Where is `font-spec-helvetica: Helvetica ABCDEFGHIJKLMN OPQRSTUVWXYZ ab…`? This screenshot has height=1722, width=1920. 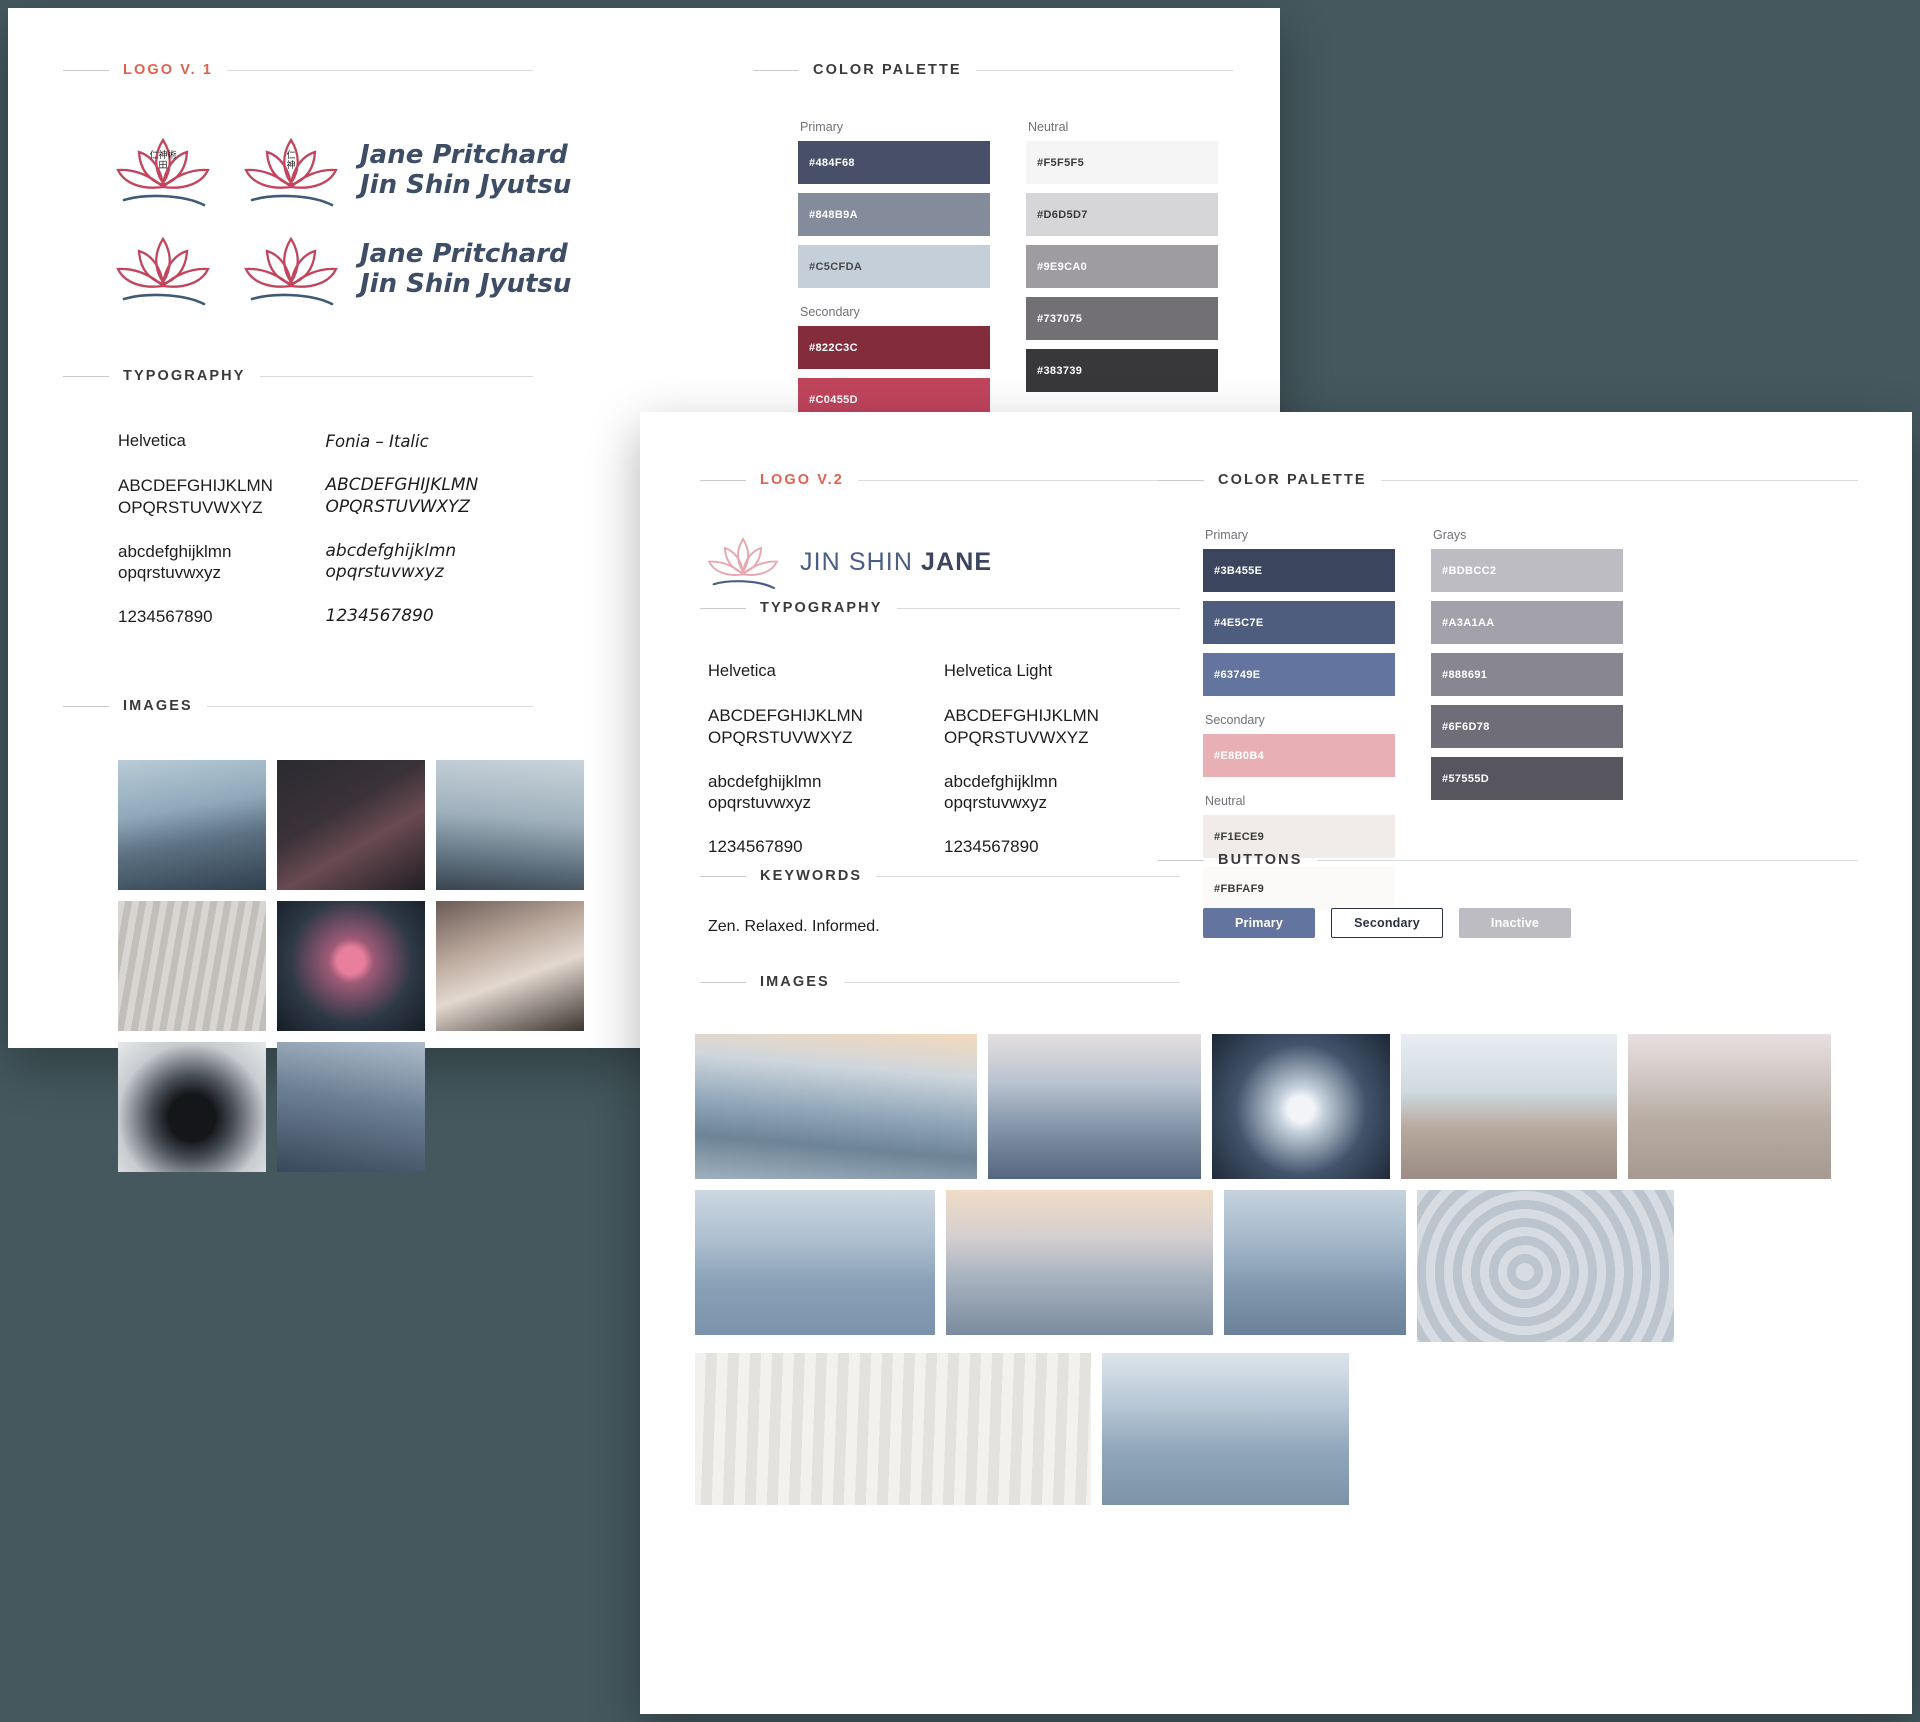 font-spec-helvetica: Helvetica ABCDEFGHIJKLMN OPQRSTUVWXYZ ab… is located at coordinates (826, 771).